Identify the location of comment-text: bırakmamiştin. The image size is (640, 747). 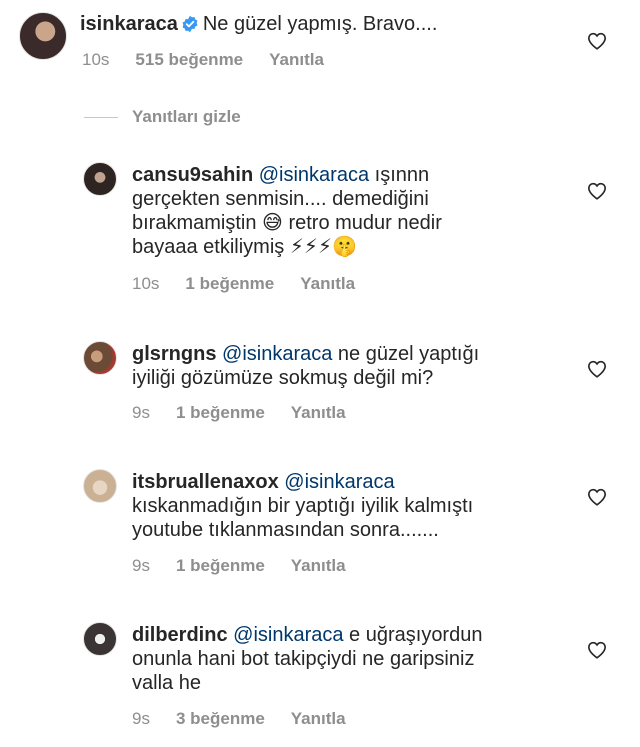
(194, 223).